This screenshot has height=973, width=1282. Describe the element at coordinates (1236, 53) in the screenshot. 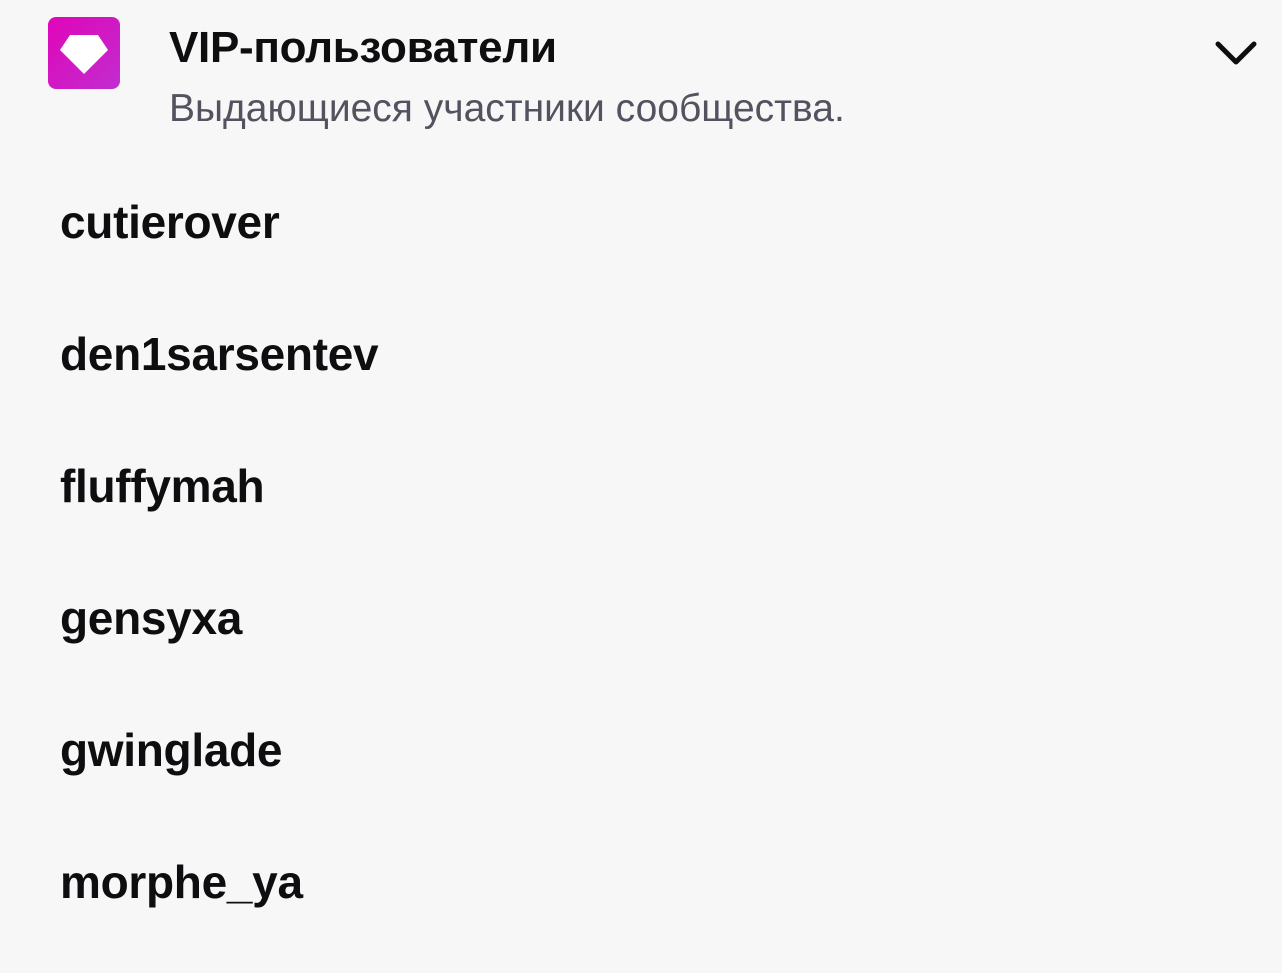

I see `chevron-down-icon` at that location.